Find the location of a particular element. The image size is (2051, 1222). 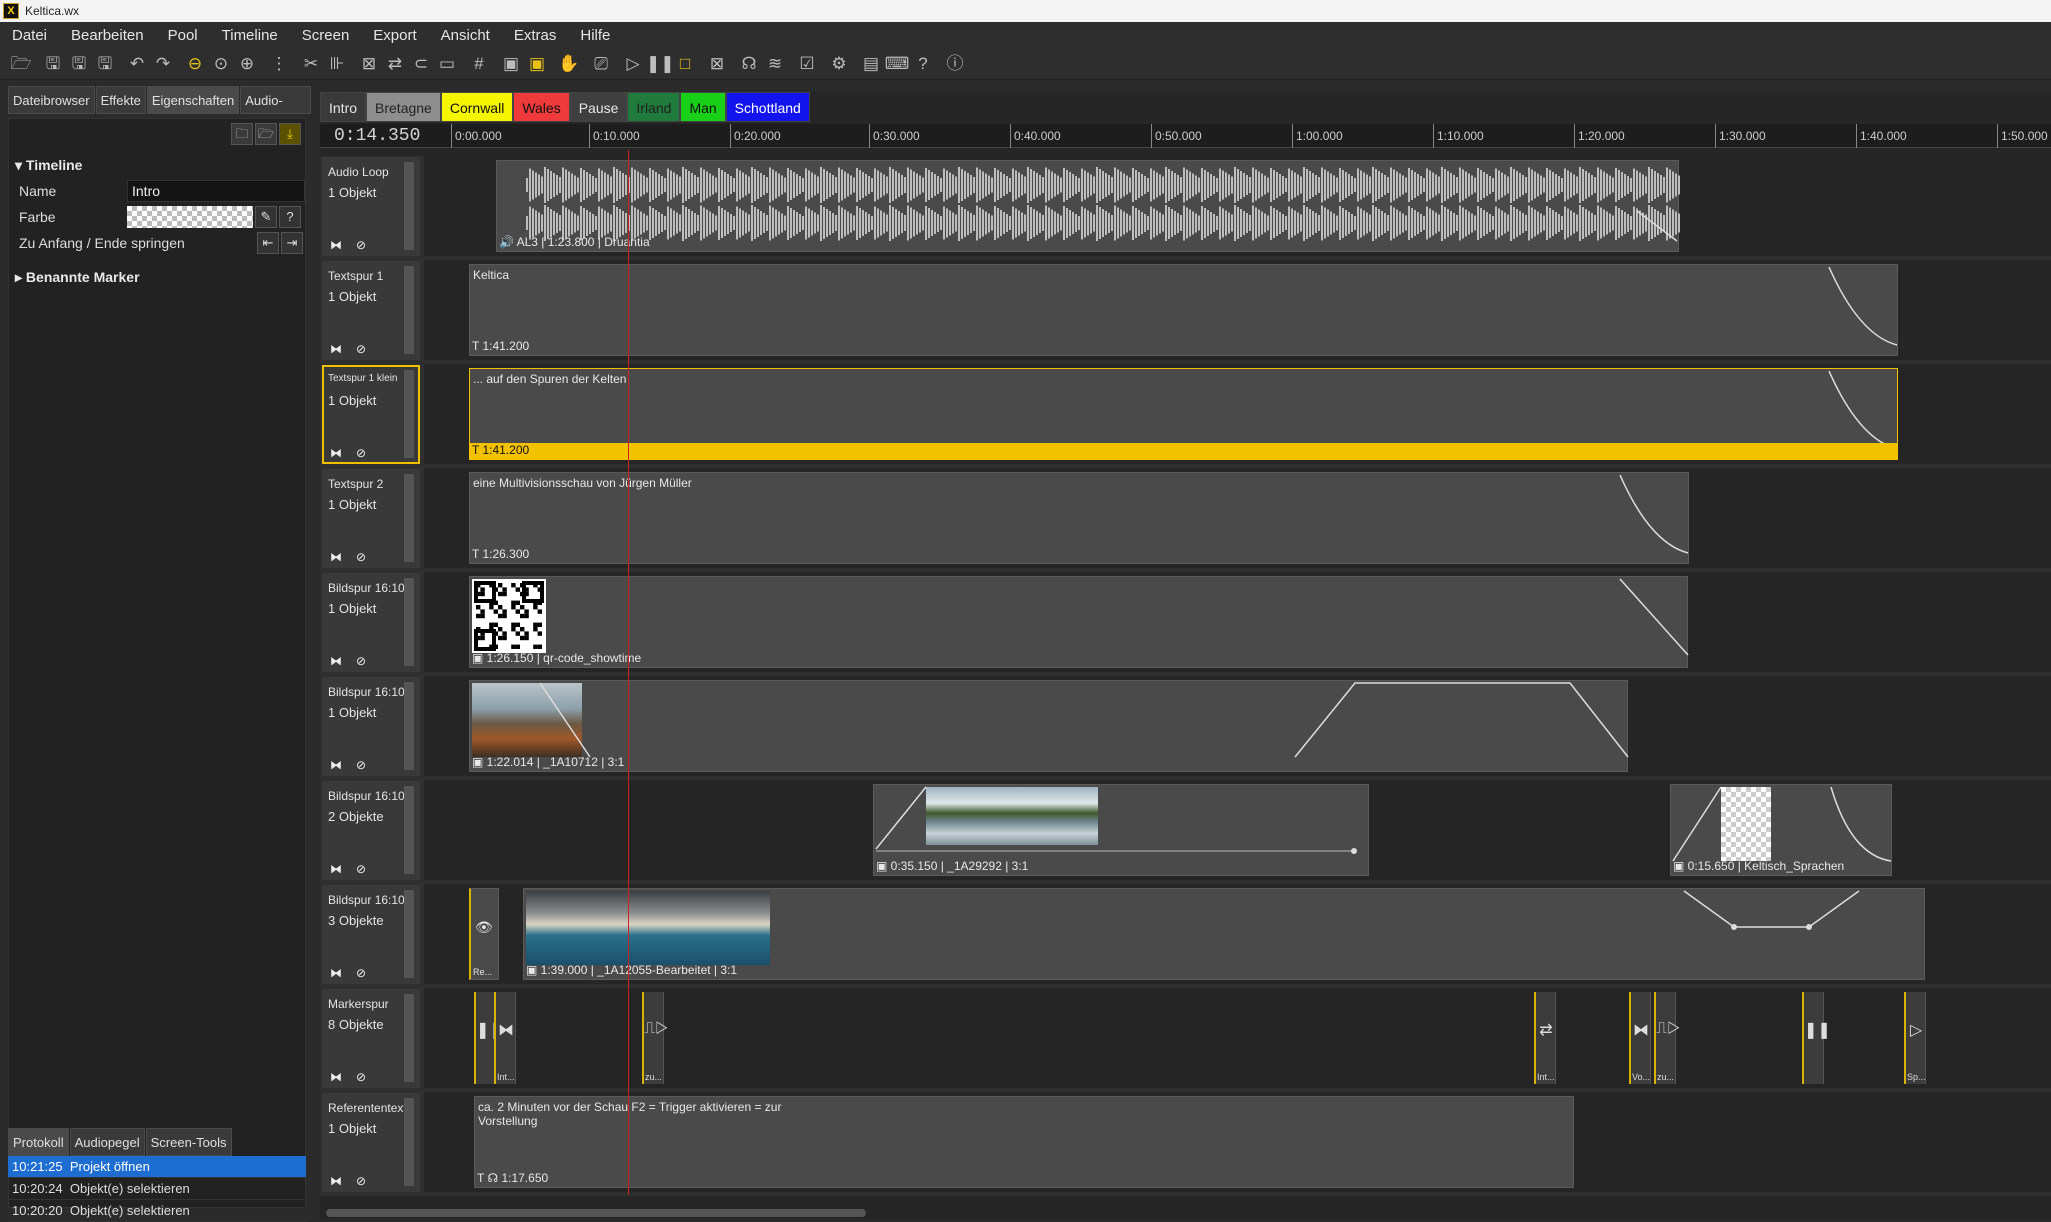

screen-icon: ▣ is located at coordinates (511, 64).